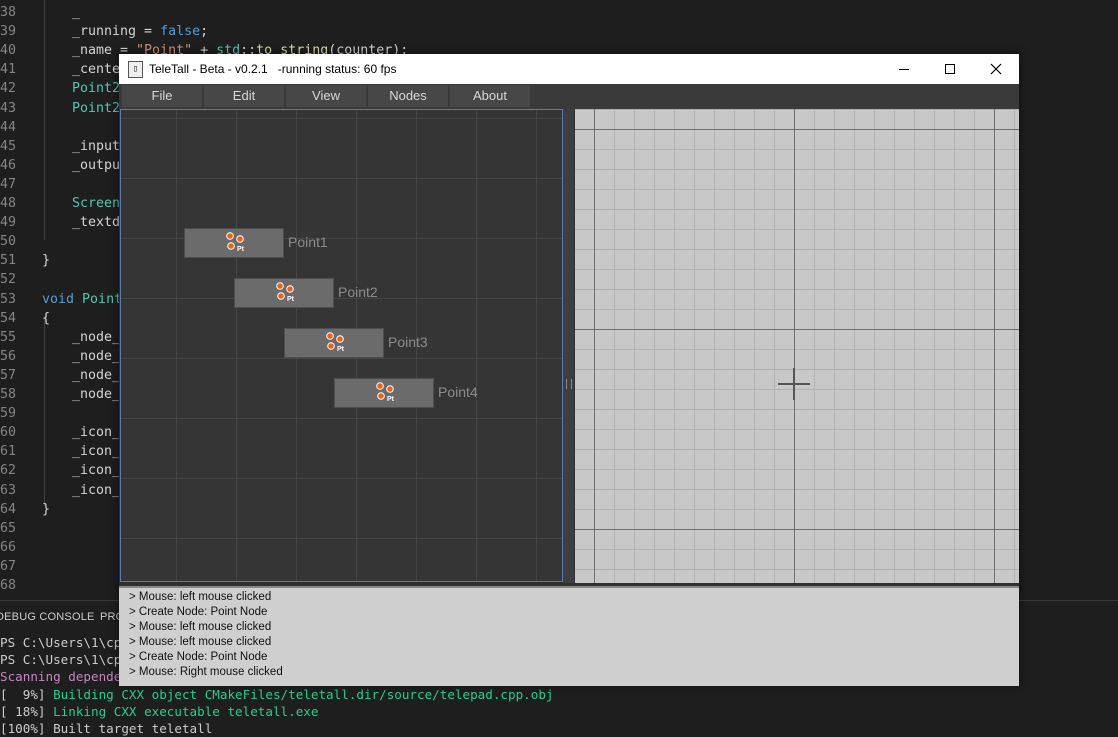 This screenshot has width=1118, height=737. I want to click on tab-debug-console: DEBUG CONSOLE, so click(47, 617).